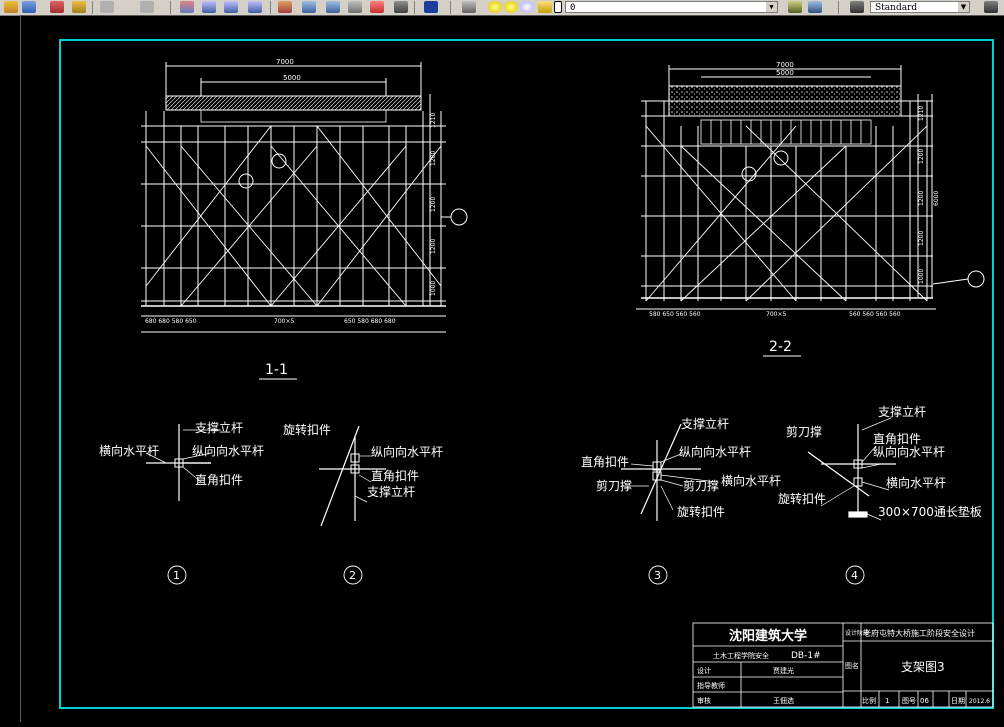 This screenshot has width=1004, height=727. I want to click on open-icon, so click(11, 7).